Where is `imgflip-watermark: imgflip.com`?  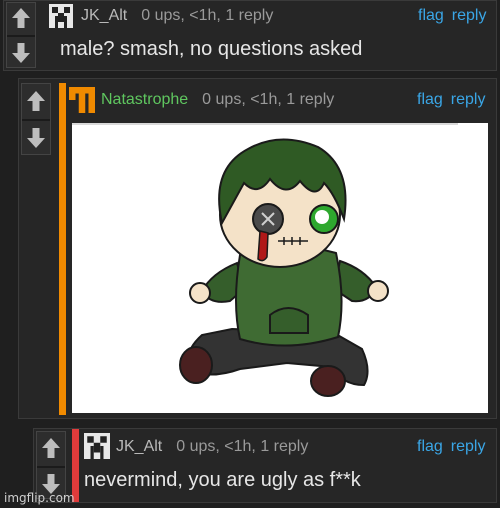 imgflip-watermark: imgflip.com is located at coordinates (39, 498).